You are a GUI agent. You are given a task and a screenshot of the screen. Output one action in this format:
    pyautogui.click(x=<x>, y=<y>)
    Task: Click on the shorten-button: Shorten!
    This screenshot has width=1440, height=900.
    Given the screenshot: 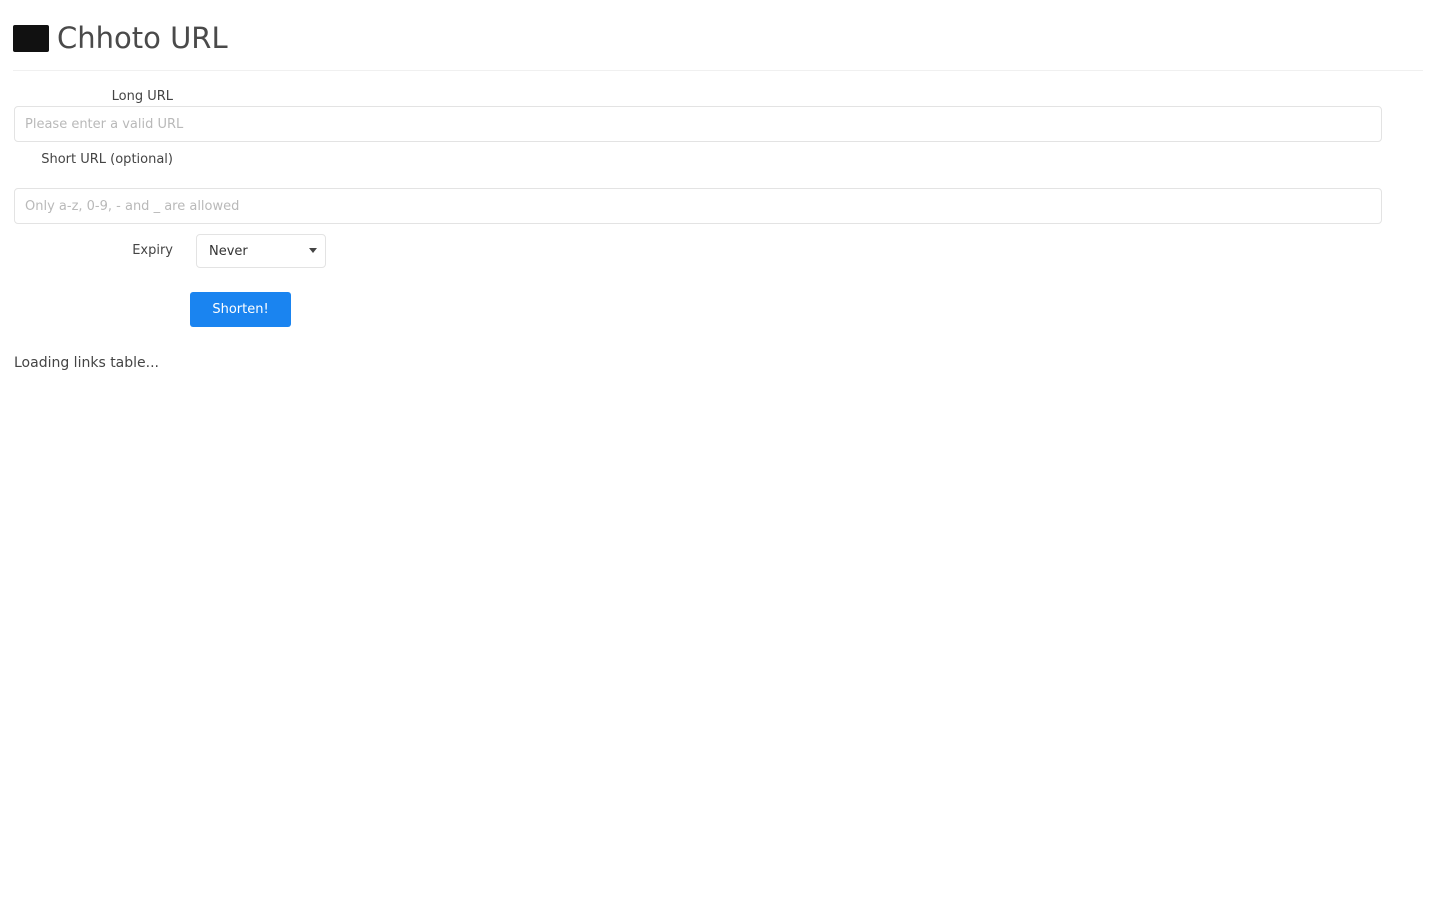 What is the action you would take?
    pyautogui.click(x=240, y=309)
    